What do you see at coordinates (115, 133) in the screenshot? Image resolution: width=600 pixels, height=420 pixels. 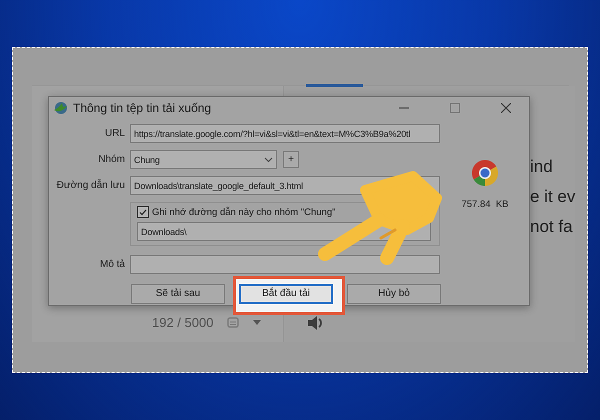 I see `field-label: URL` at bounding box center [115, 133].